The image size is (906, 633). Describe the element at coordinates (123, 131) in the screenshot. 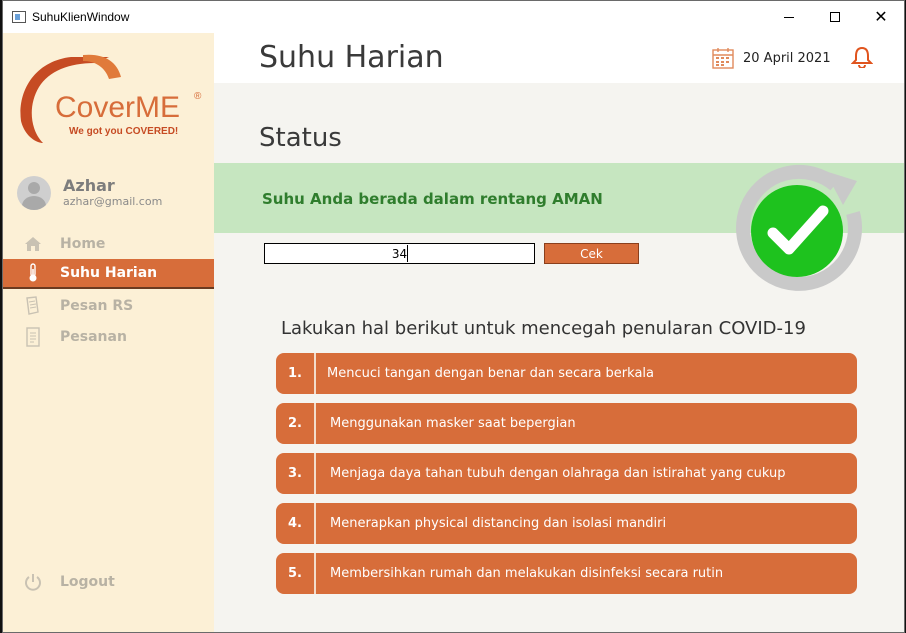

I see `logo-tagline: We got you COVERED!` at that location.